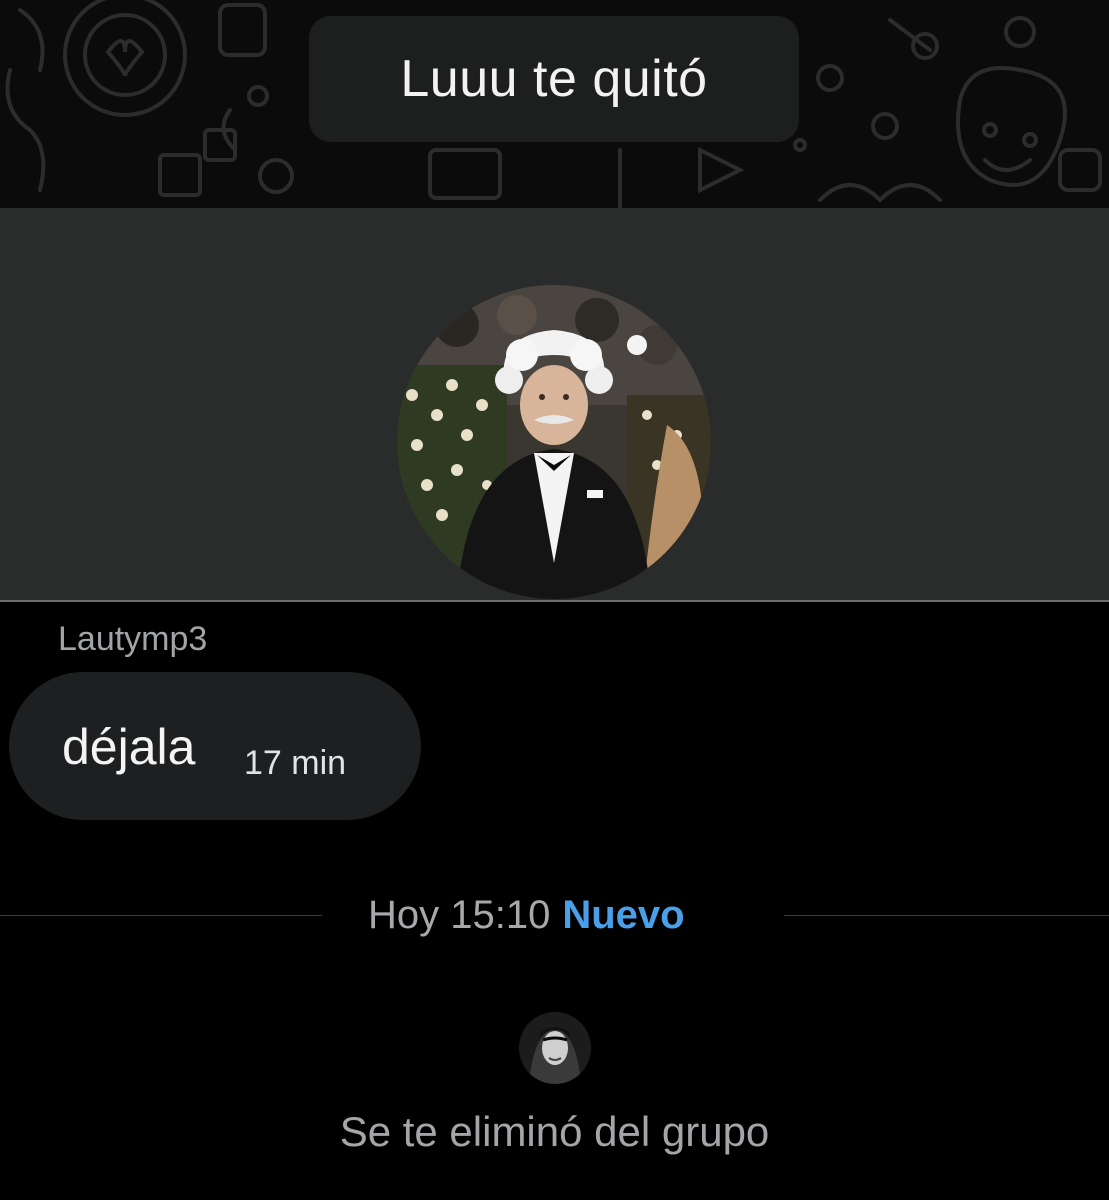  What do you see at coordinates (459, 915) in the screenshot?
I see `date-label: Hoy 15:10` at bounding box center [459, 915].